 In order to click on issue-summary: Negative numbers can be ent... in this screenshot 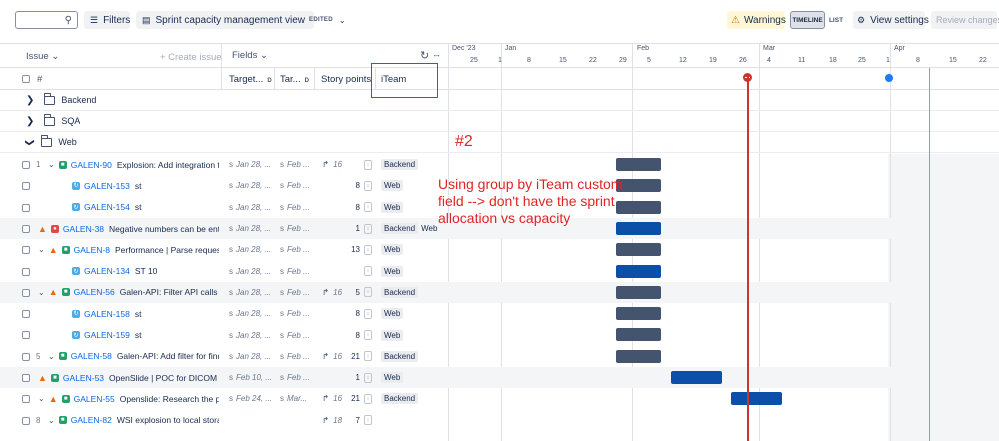, I will do `click(164, 229)`.